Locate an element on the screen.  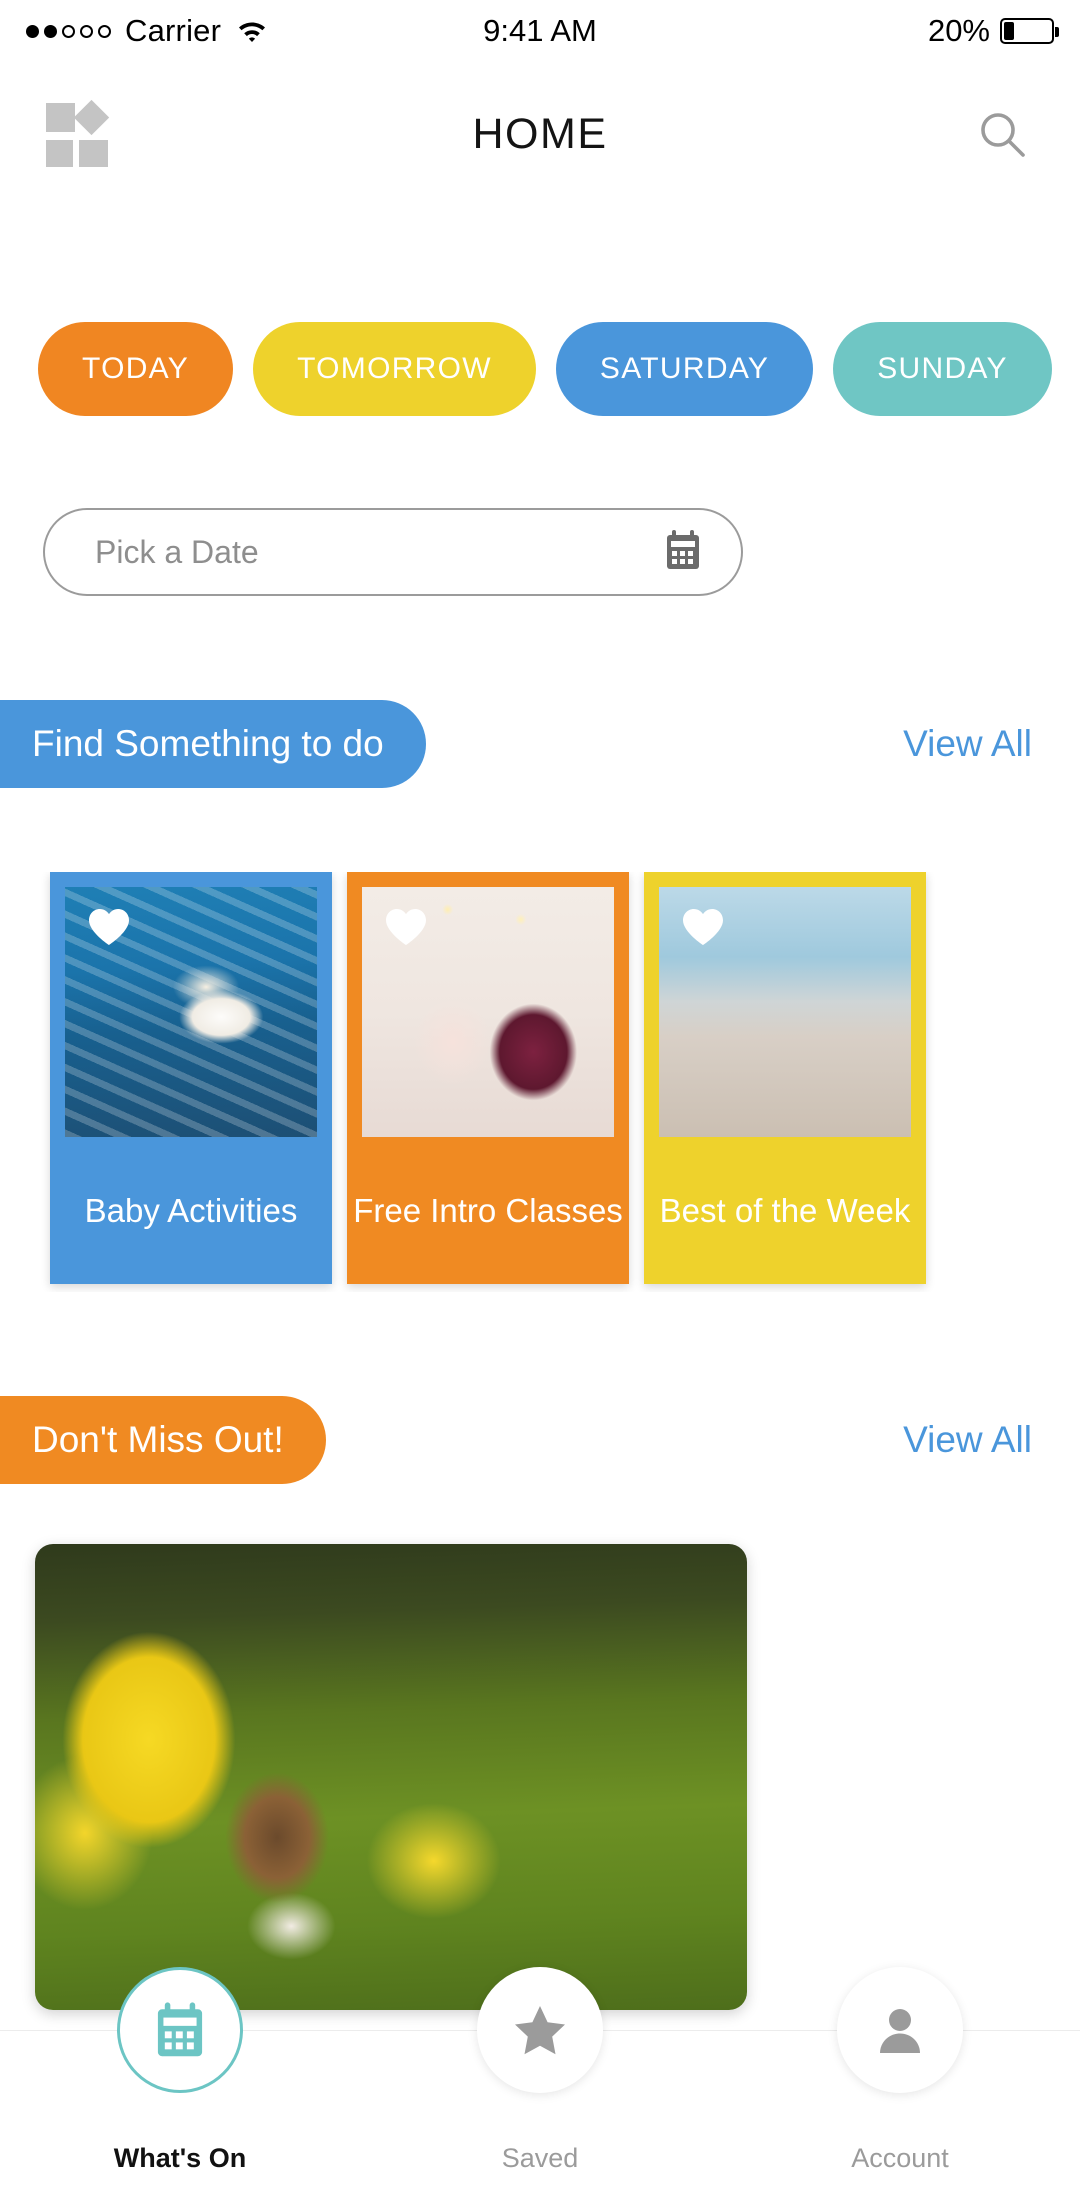
tab-whats-on: What's On is located at coordinates (180, 2083).